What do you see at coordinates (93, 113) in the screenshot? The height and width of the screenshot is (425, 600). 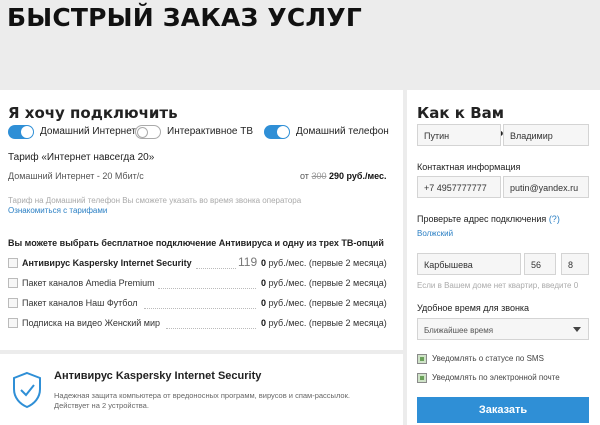 I see `services-heading: Я хочу подключить` at bounding box center [93, 113].